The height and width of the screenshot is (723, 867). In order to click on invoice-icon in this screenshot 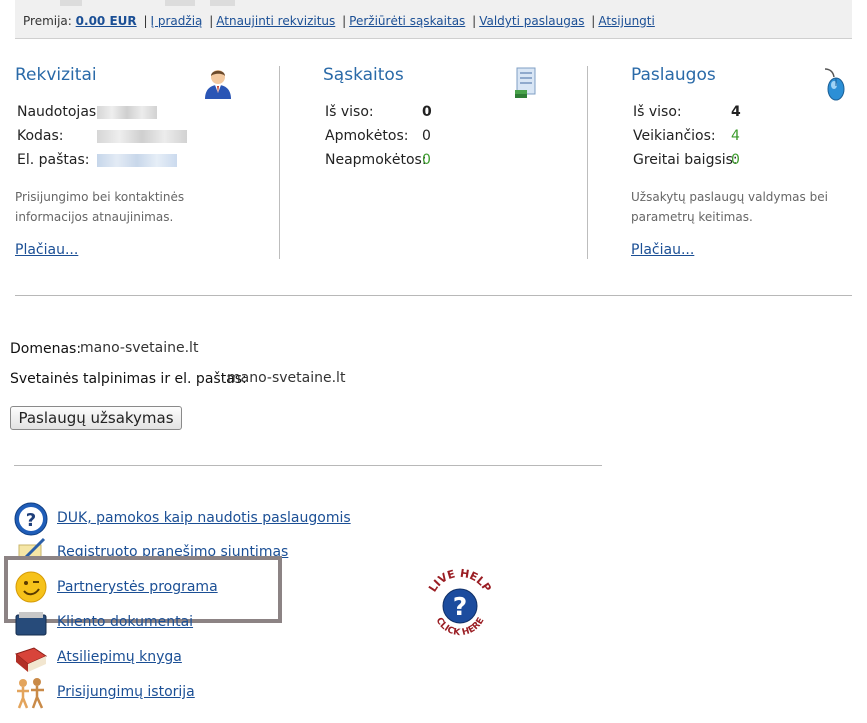, I will do `click(525, 82)`.